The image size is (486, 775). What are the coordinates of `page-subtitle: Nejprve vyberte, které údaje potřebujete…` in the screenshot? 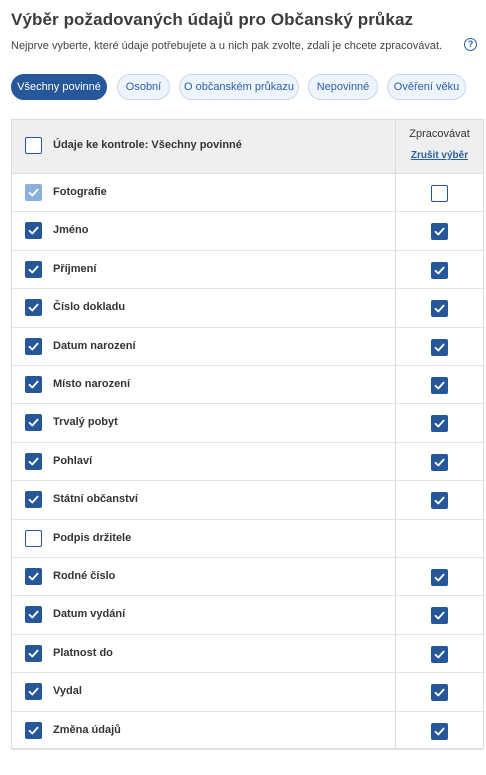 It's located at (227, 46).